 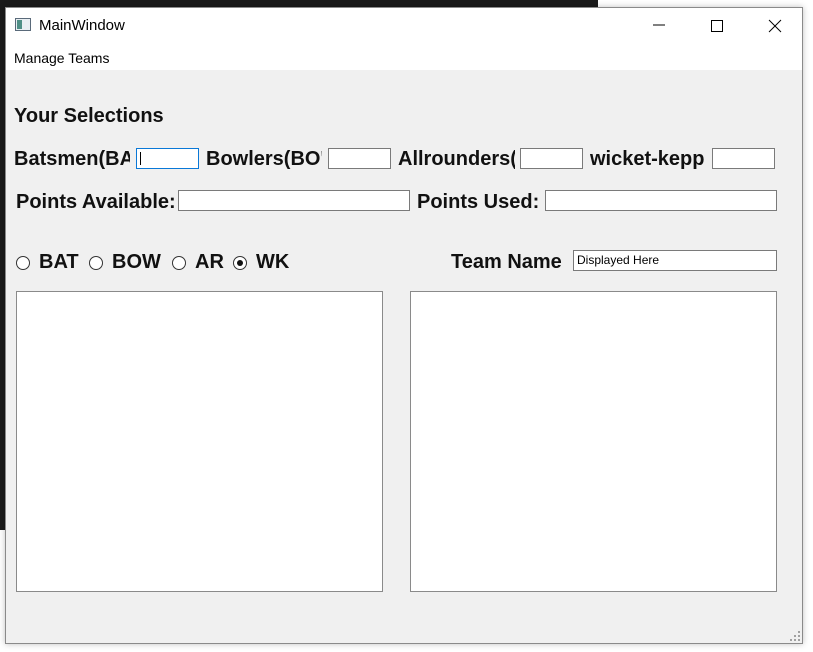 I want to click on points-available-label: Points Available:, so click(x=96, y=202).